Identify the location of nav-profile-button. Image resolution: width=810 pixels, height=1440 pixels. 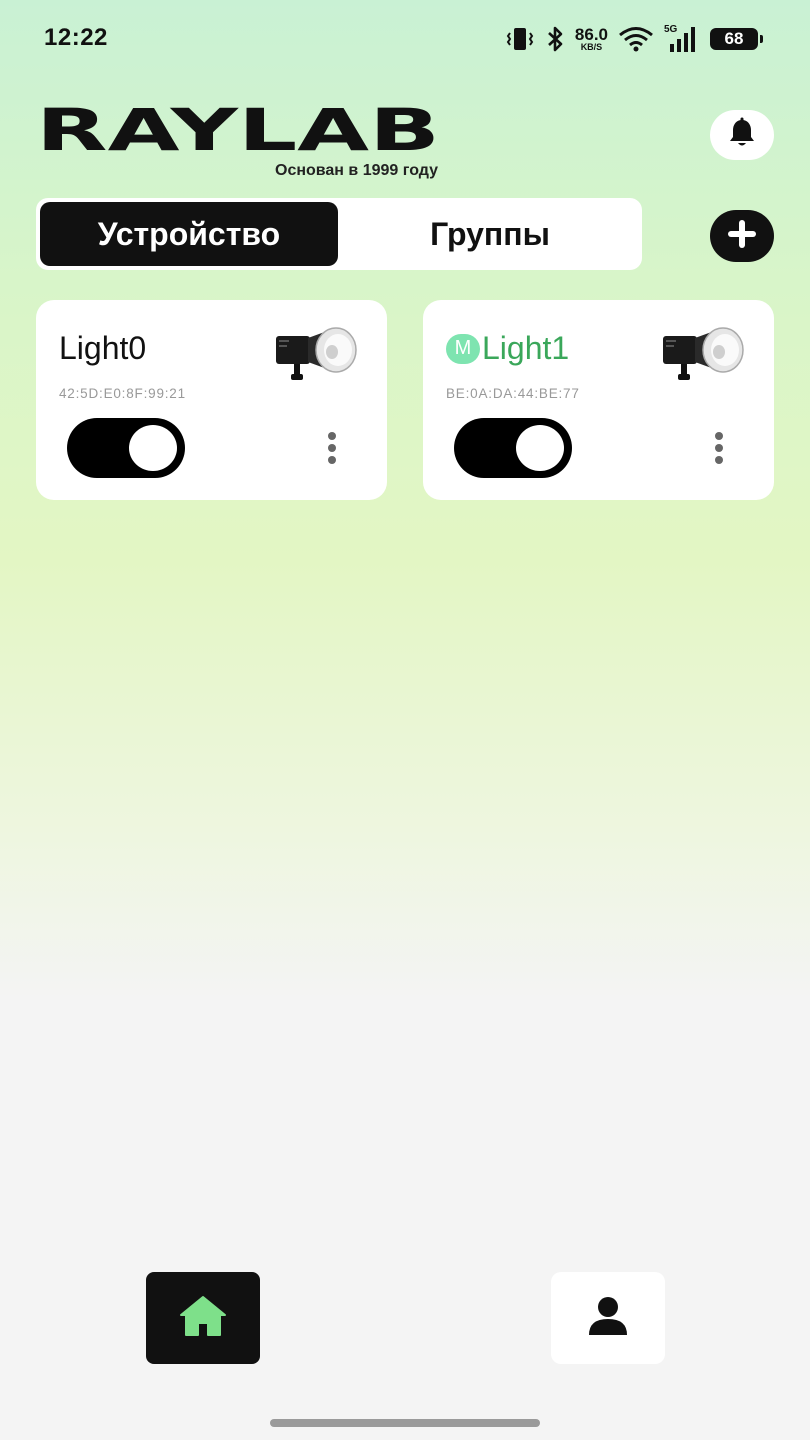
(608, 1318).